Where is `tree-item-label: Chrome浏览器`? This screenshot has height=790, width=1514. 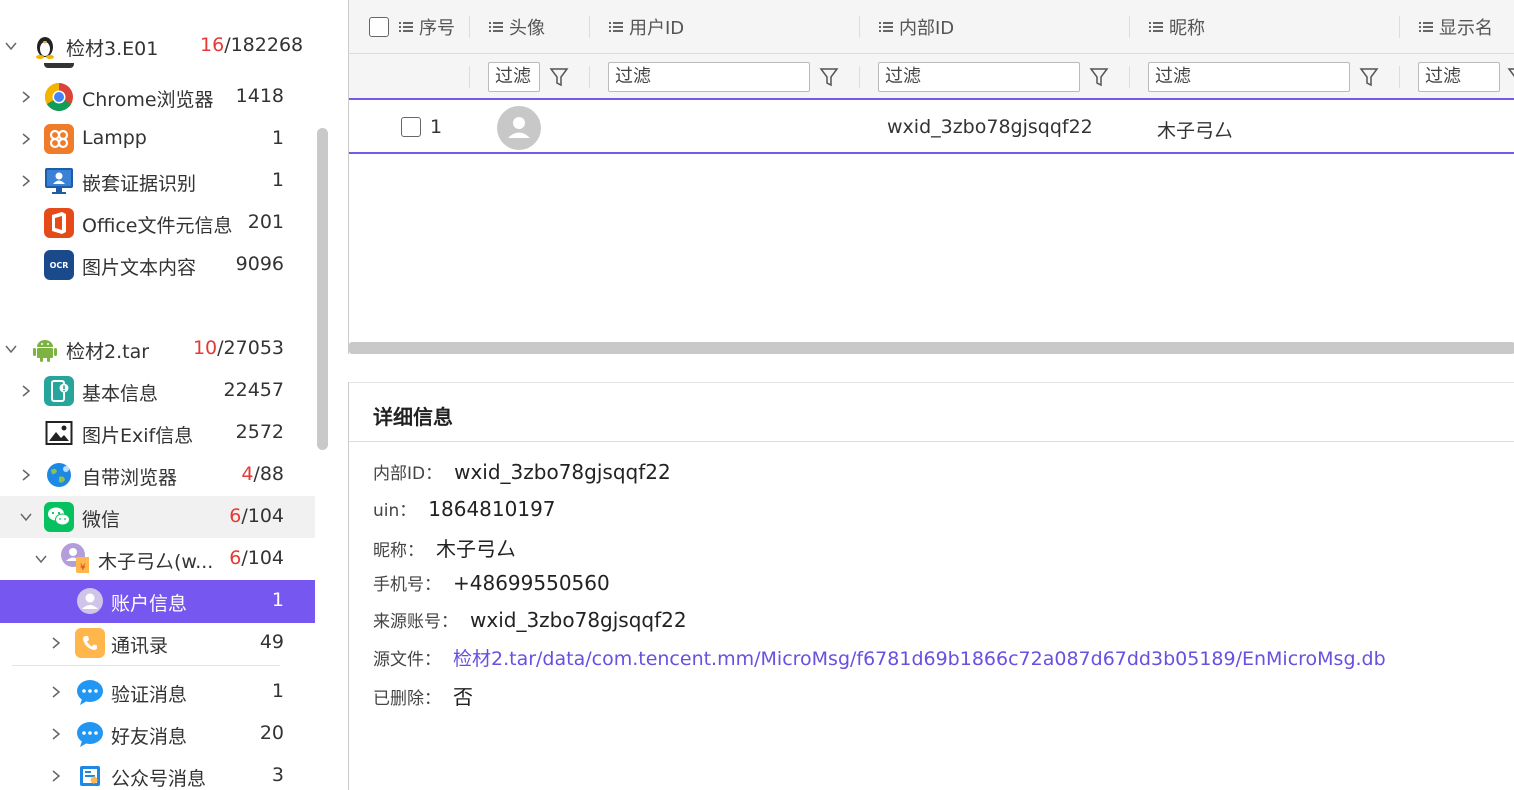 tree-item-label: Chrome浏览器 is located at coordinates (148, 100).